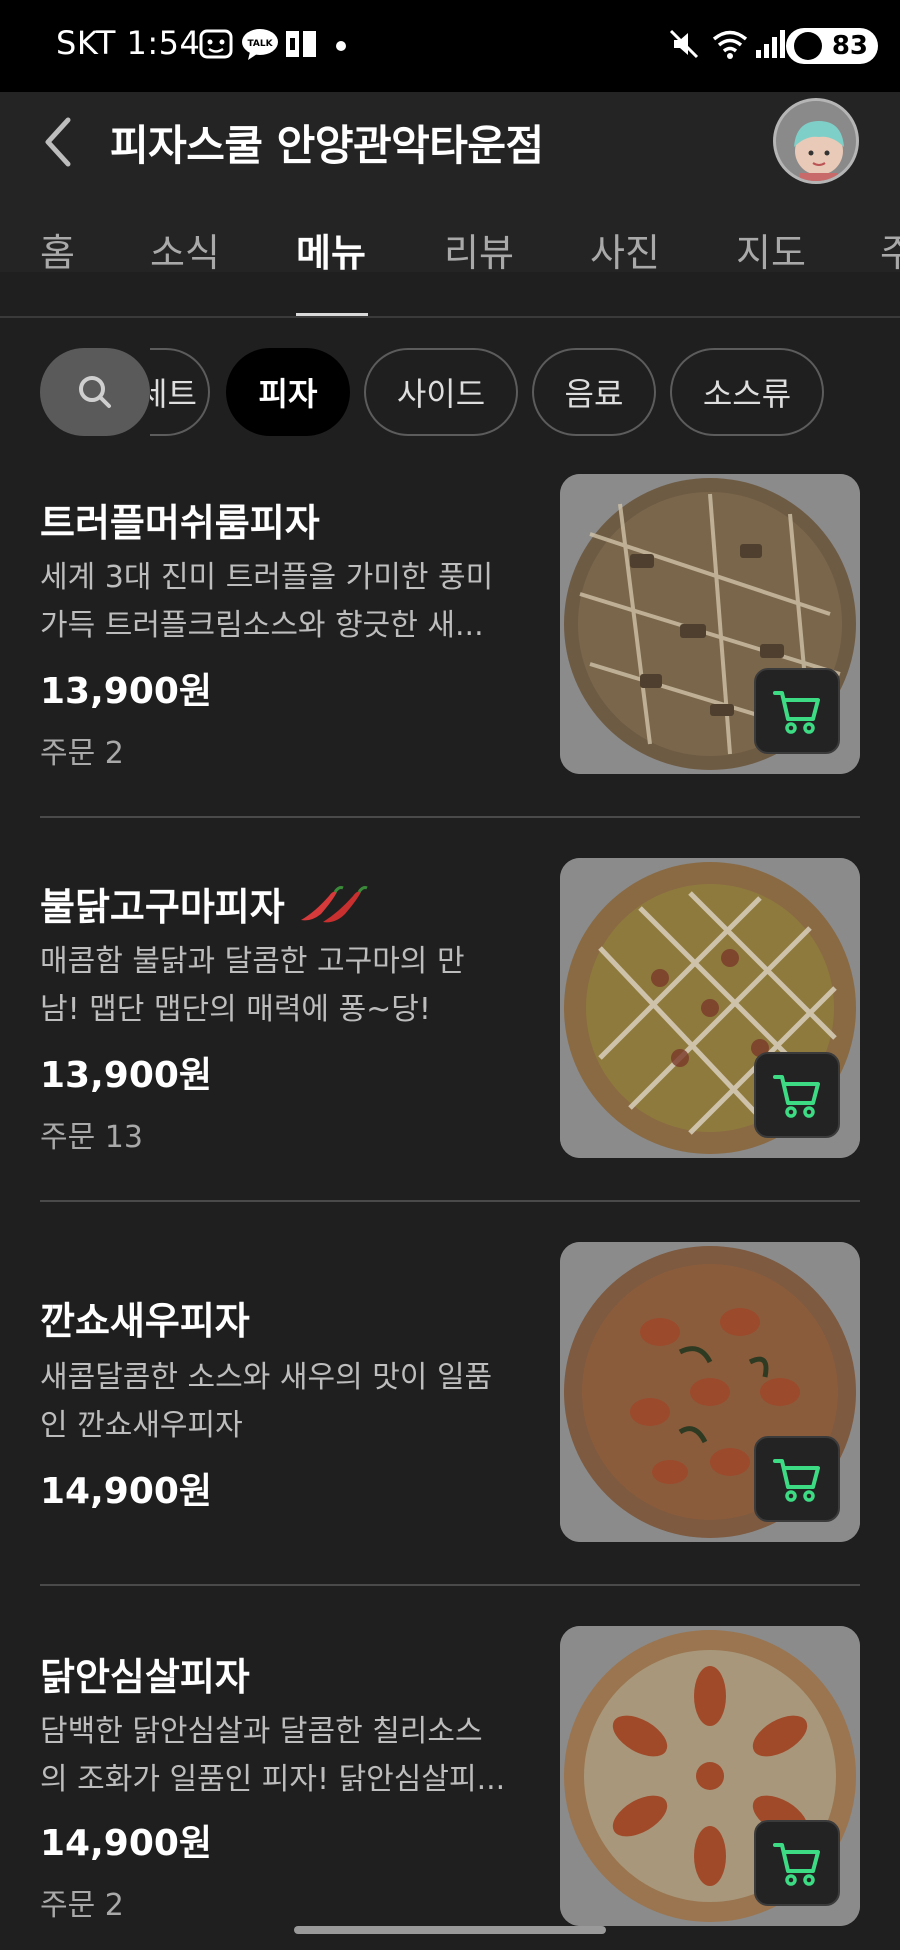  What do you see at coordinates (808, 46) in the screenshot?
I see `battery-charging-icon` at bounding box center [808, 46].